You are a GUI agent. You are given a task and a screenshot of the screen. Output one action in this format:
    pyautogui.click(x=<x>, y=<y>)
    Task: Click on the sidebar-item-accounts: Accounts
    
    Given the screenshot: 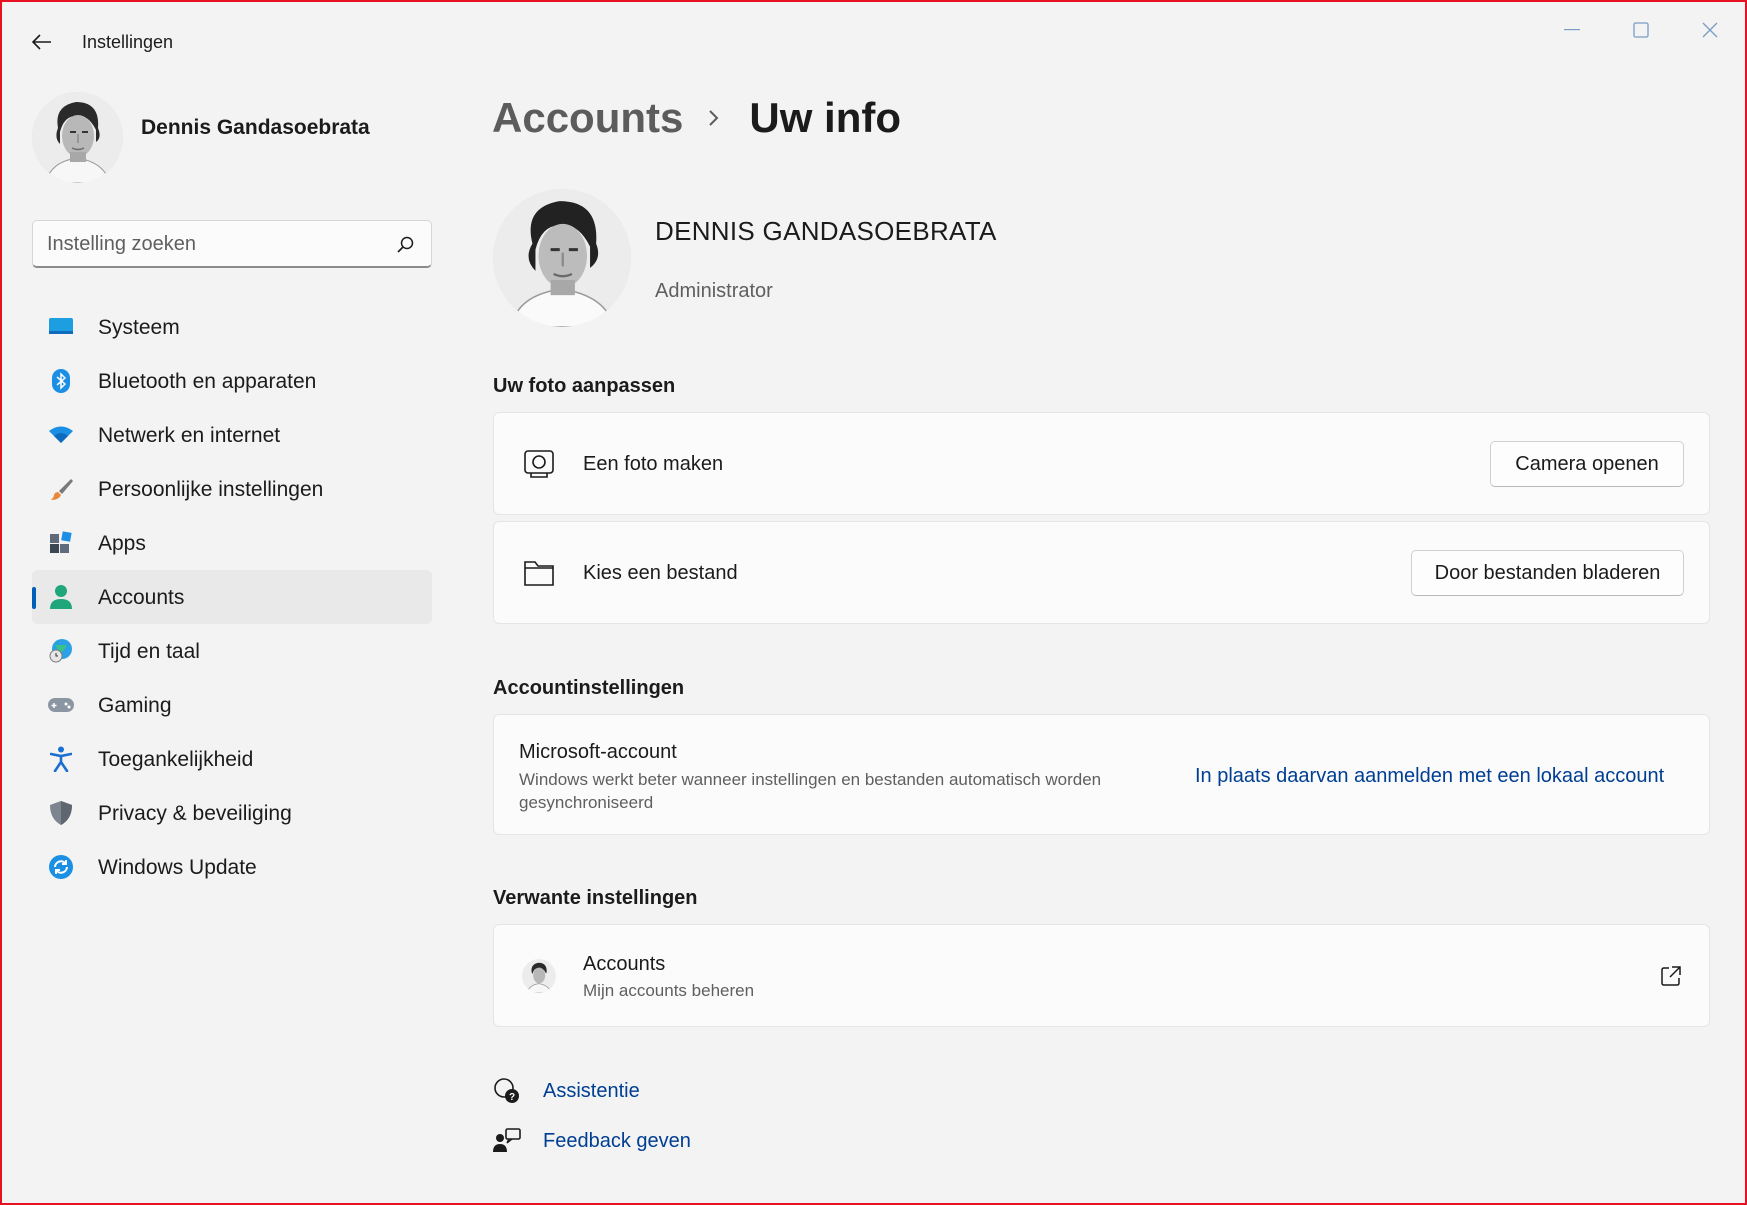 What is the action you would take?
    pyautogui.click(x=232, y=597)
    